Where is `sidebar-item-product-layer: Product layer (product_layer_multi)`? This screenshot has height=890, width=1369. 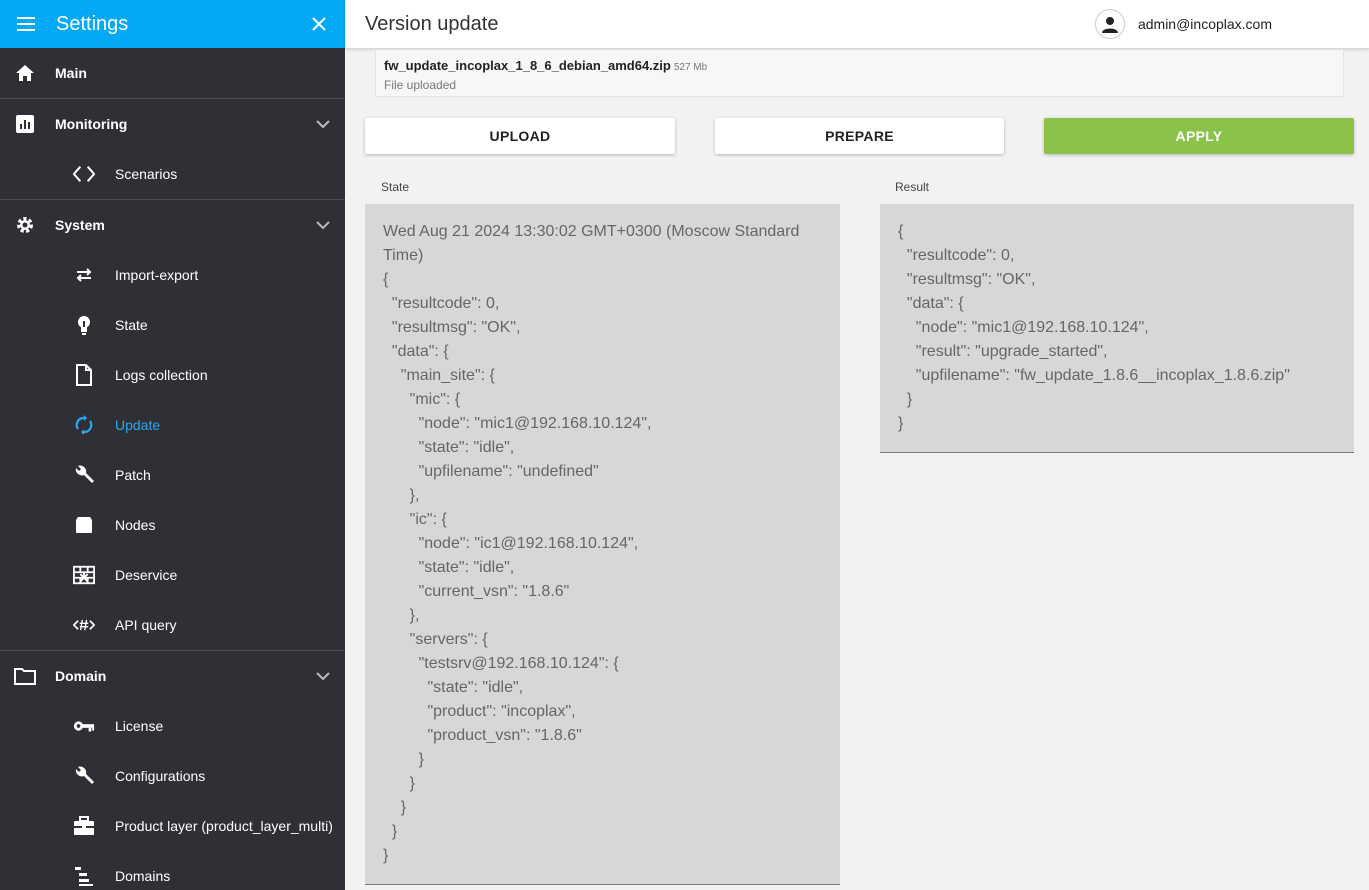
sidebar-item-product-layer: Product layer (product_layer_multi) is located at coordinates (172, 826).